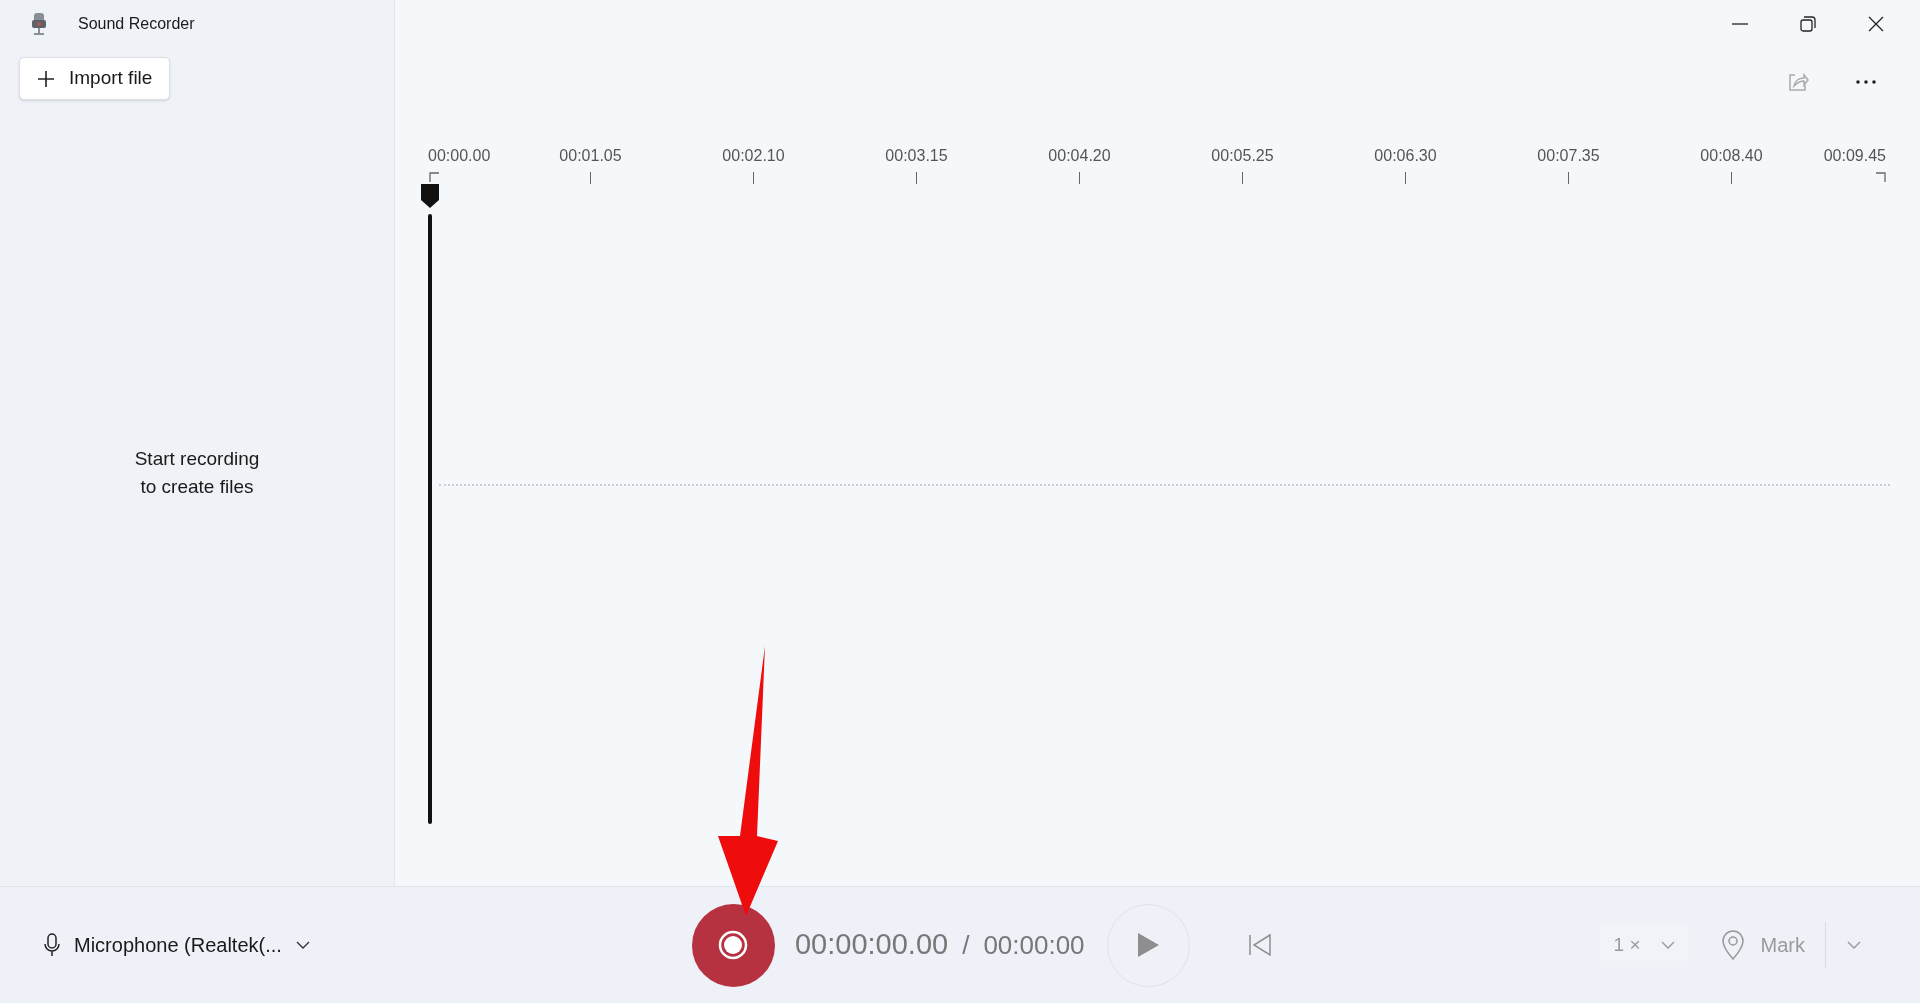 The height and width of the screenshot is (1003, 1920). I want to click on time-tick-label: 00:06.30, so click(1405, 156).